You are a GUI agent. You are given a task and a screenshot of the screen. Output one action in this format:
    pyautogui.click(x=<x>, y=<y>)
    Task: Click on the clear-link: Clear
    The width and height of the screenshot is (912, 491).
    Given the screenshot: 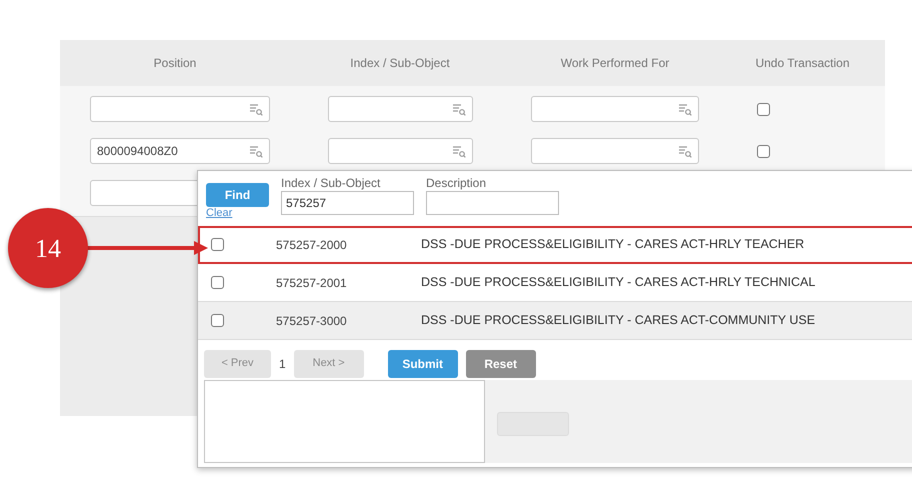 What is the action you would take?
    pyautogui.click(x=237, y=213)
    